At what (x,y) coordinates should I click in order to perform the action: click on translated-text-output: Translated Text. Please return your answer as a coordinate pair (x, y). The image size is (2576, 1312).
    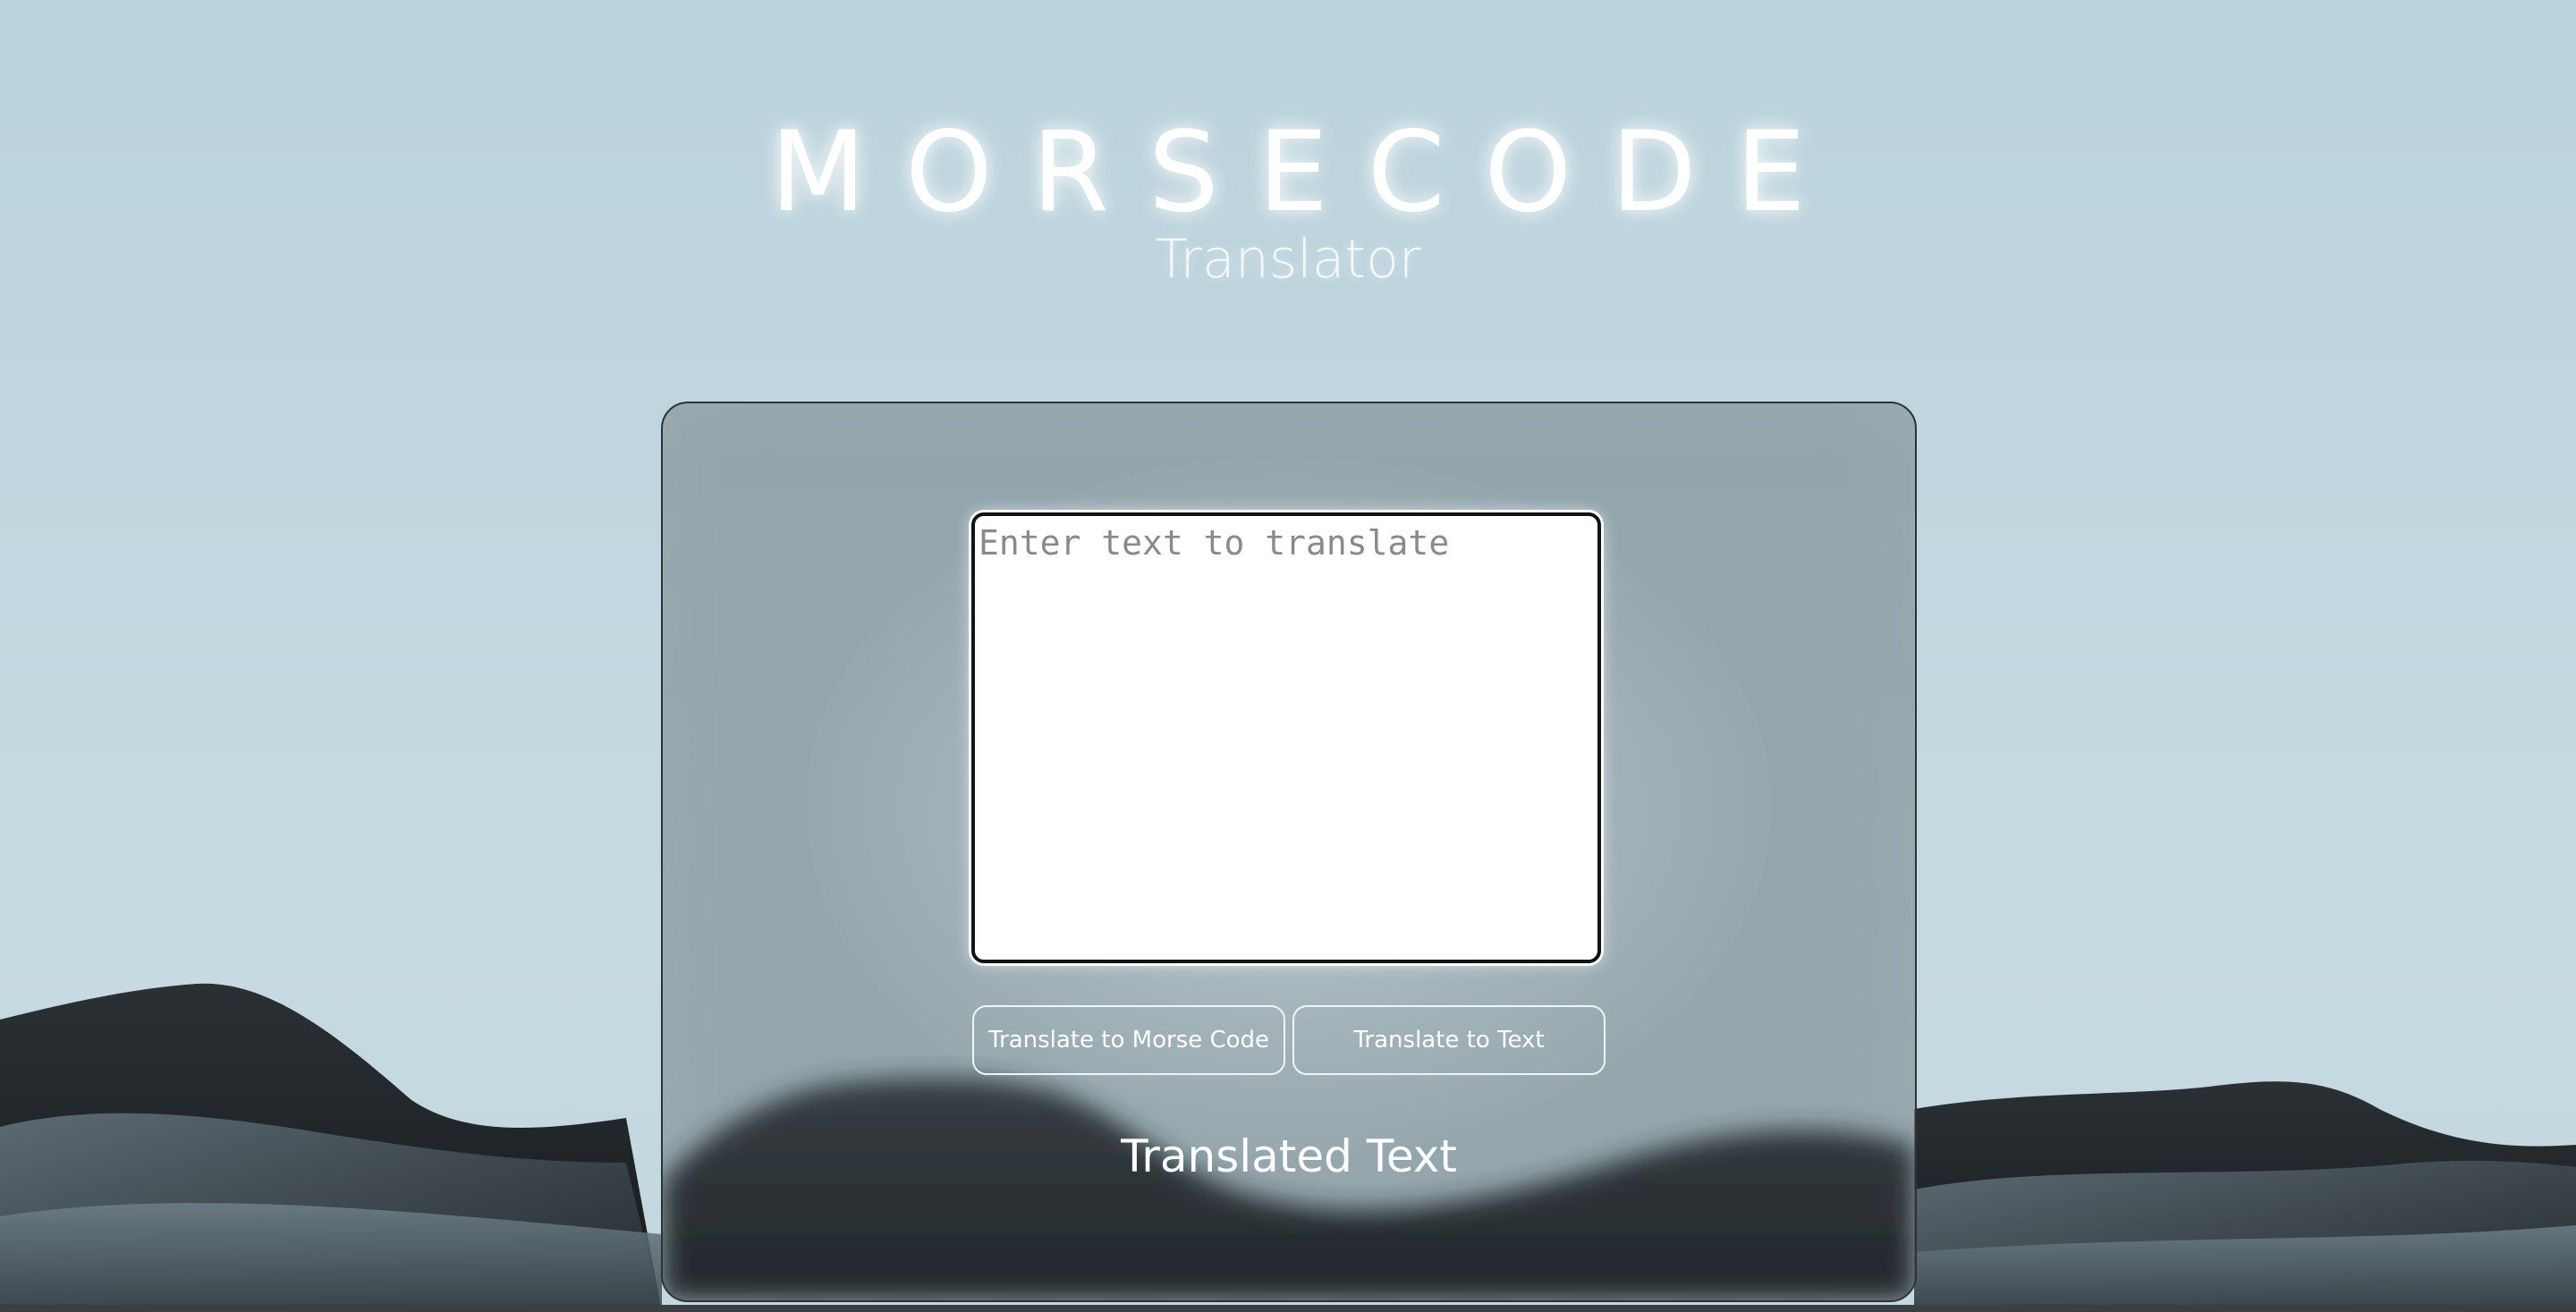
    Looking at the image, I should click on (1289, 1156).